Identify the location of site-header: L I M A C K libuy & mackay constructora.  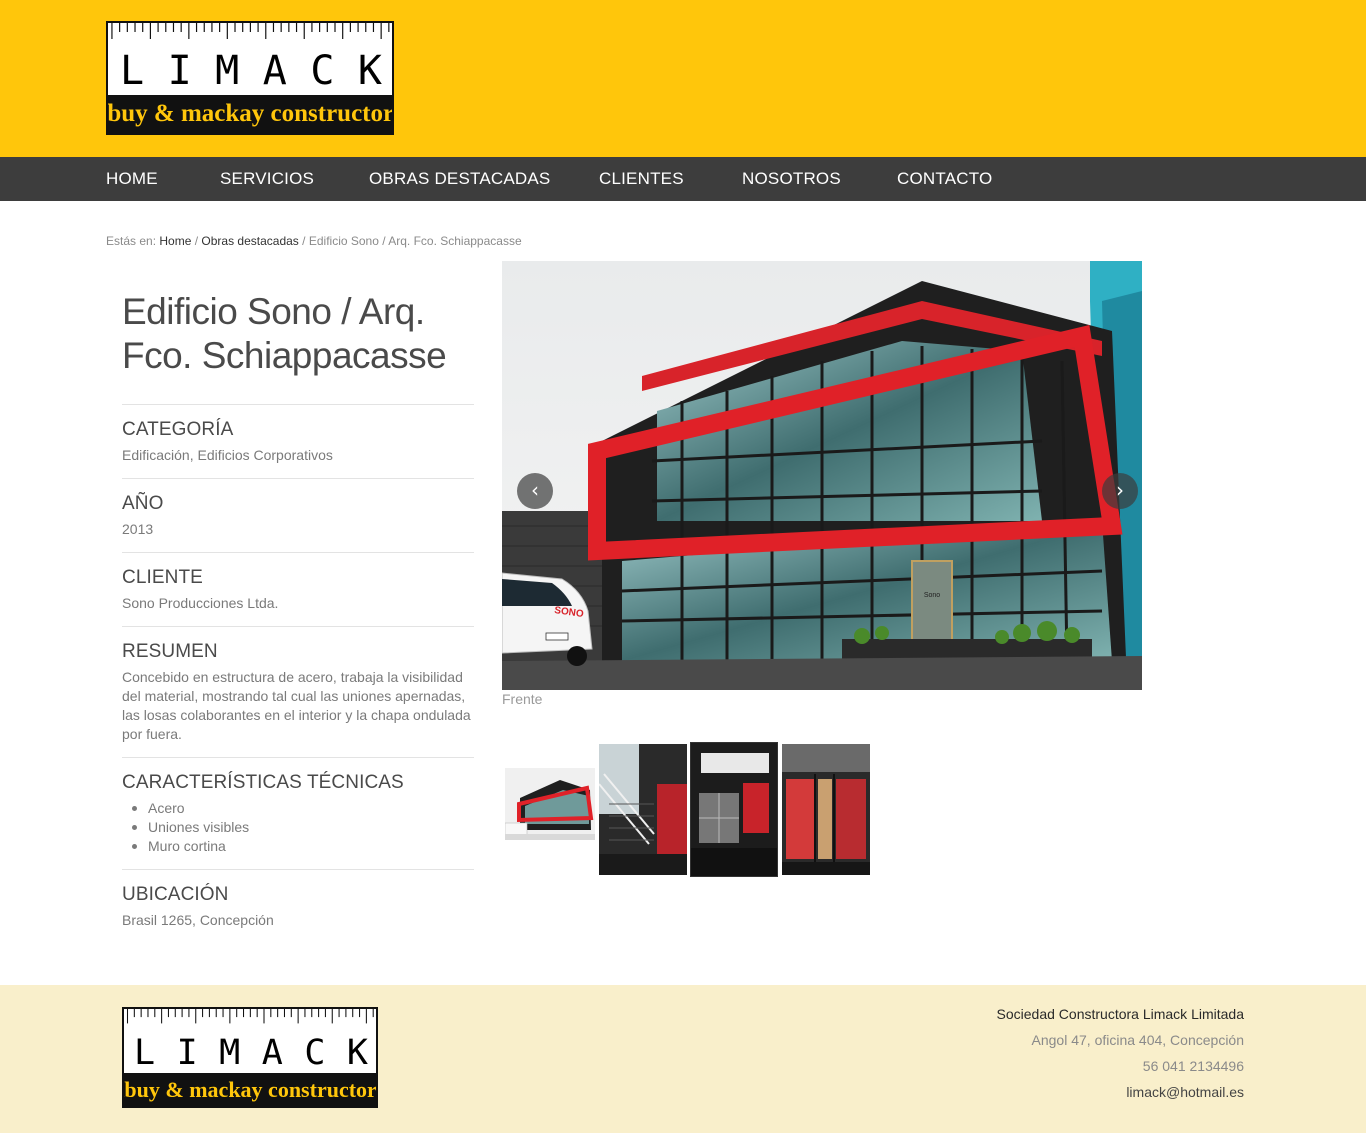
(683, 78).